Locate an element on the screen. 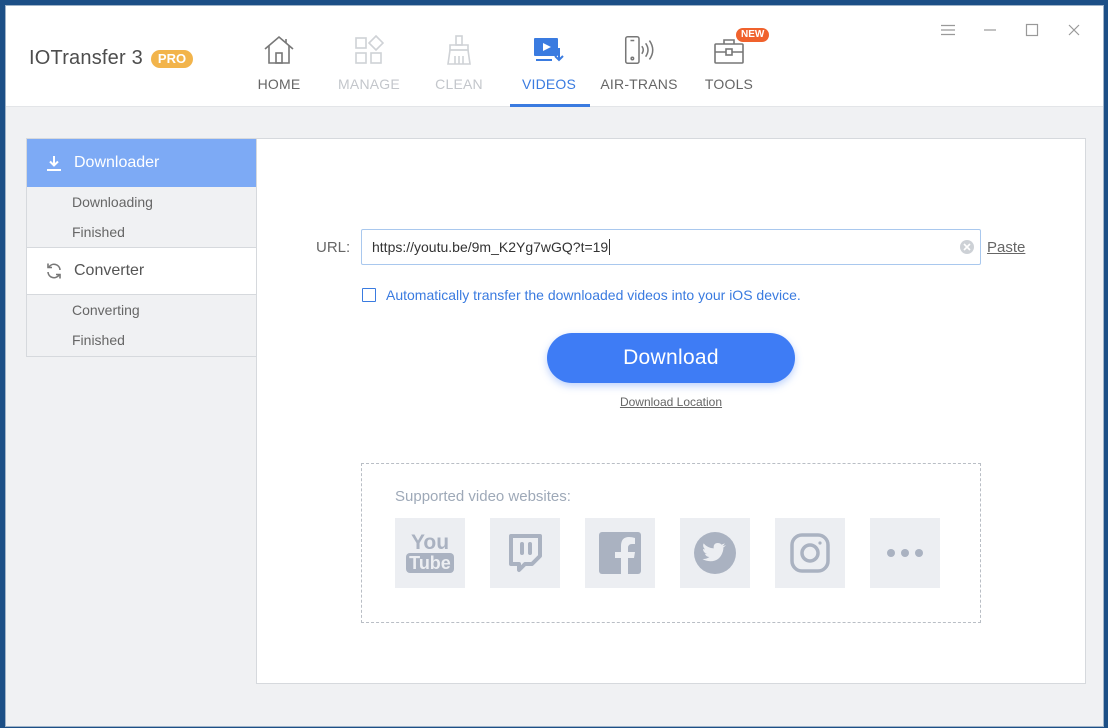 The height and width of the screenshot is (728, 1108). sidebar-converter-label: Converter is located at coordinates (109, 270).